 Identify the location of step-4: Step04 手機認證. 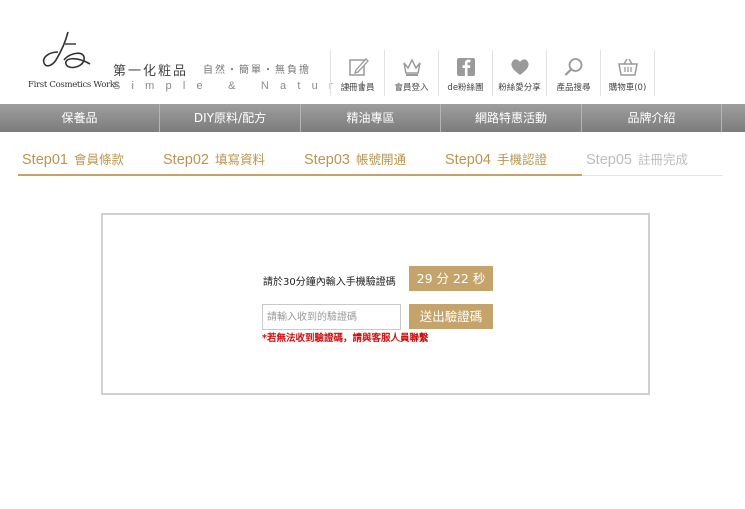
(496, 160).